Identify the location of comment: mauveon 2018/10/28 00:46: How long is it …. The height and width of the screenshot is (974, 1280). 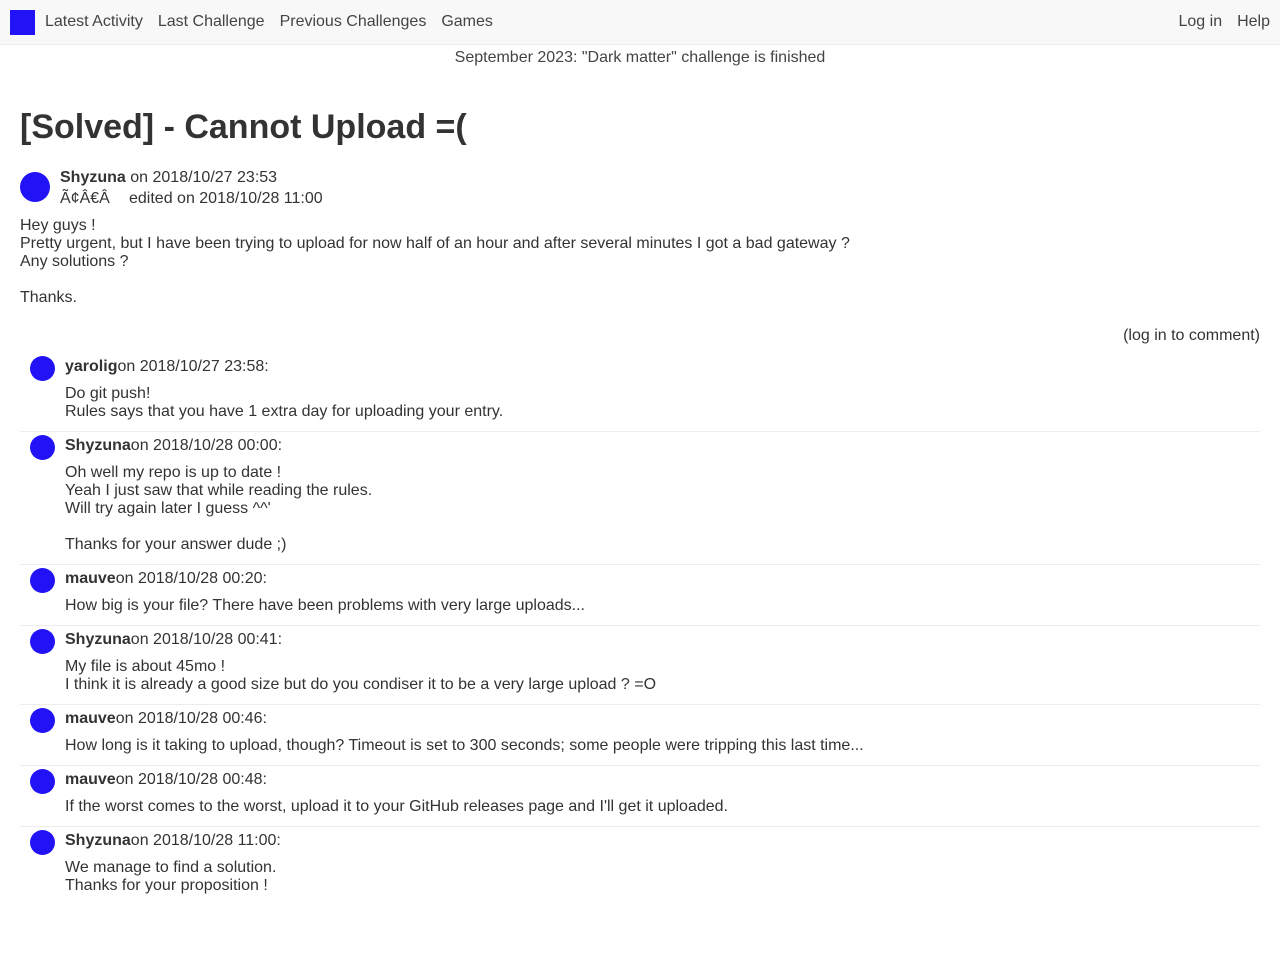
(640, 735).